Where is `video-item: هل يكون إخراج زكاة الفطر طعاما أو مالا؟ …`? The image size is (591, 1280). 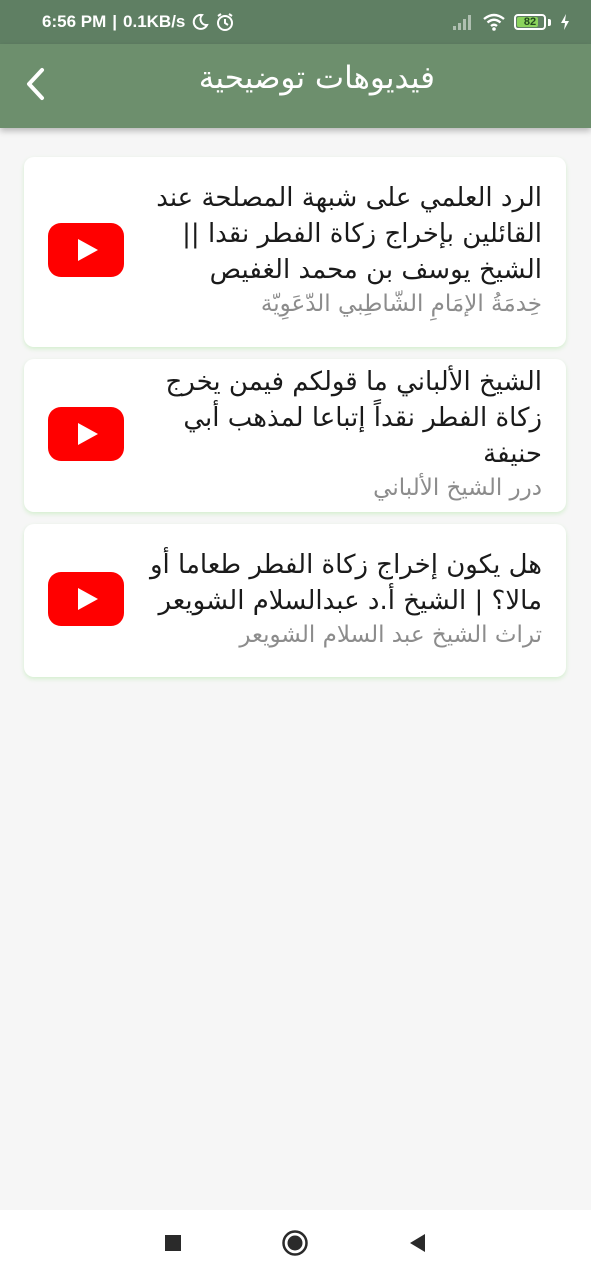
video-item: هل يكون إخراج زكاة الفطر طعاما أو مالا؟ … is located at coordinates (295, 600).